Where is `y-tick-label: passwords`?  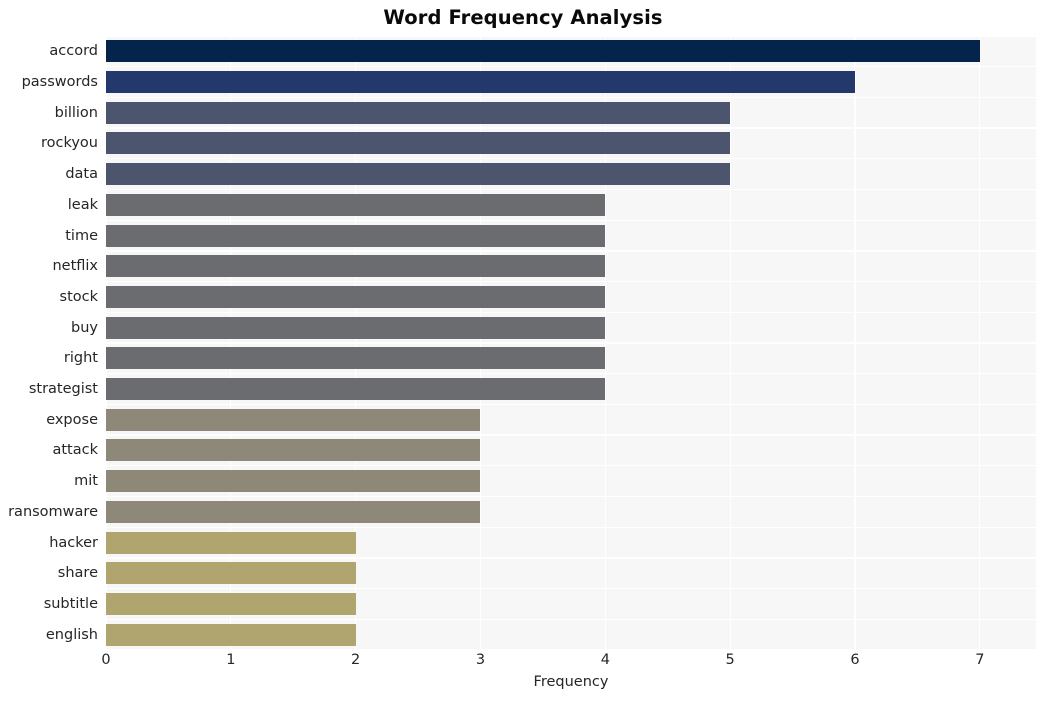
y-tick-label: passwords is located at coordinates (59, 82).